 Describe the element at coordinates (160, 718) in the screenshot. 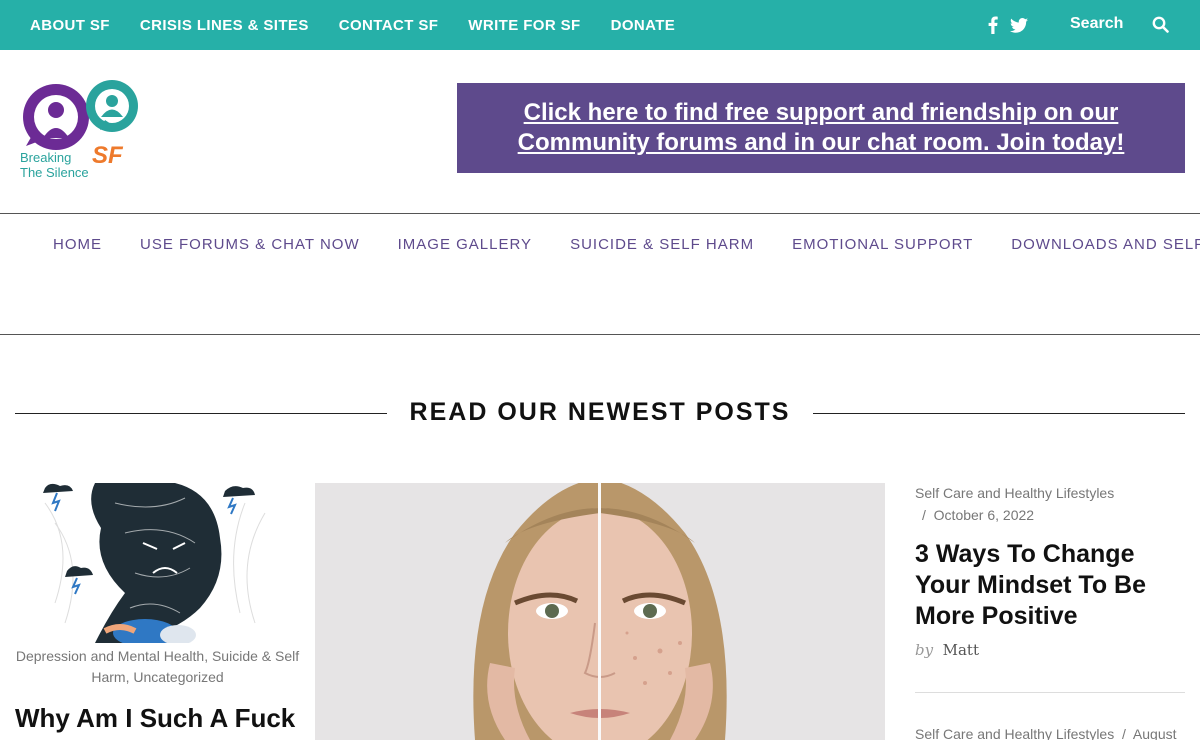

I see `left-post-title: Why Am I Such A Fuck` at that location.